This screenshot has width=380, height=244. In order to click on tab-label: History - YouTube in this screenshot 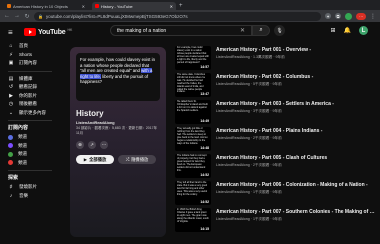, I will do `click(117, 6)`.